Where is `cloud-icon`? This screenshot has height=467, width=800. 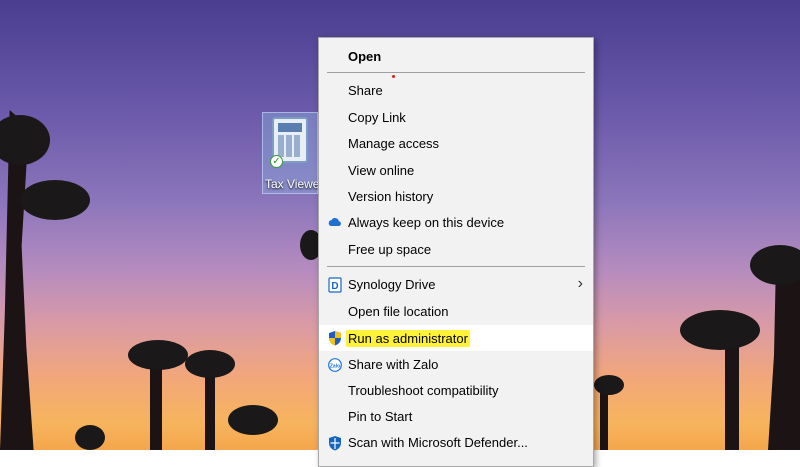 cloud-icon is located at coordinates (334, 222).